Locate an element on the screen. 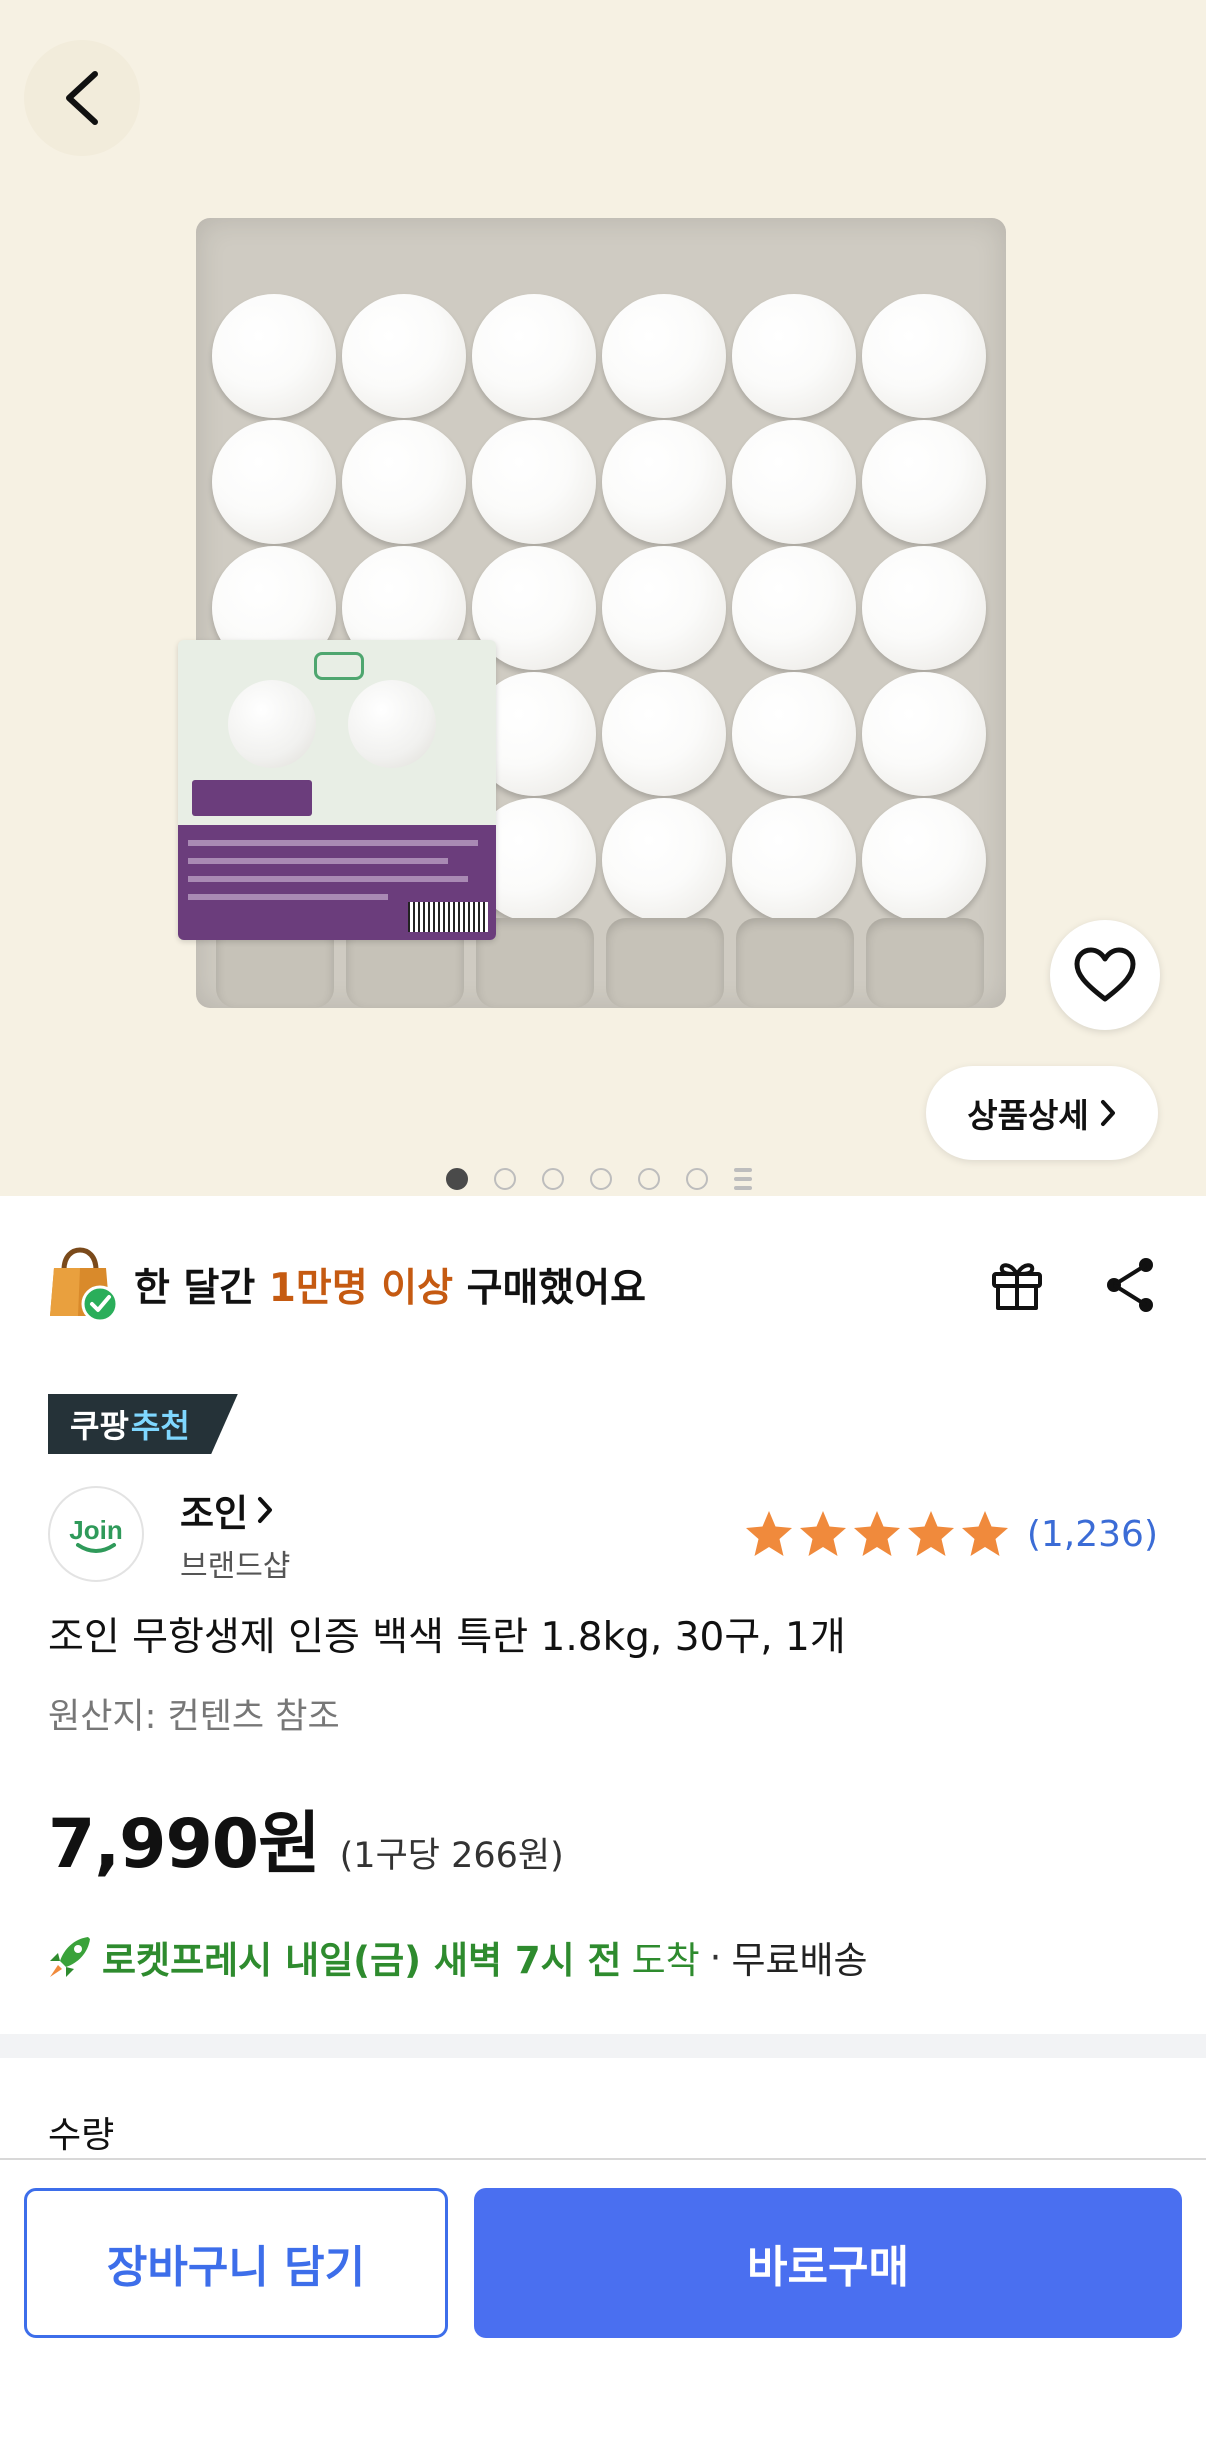 This screenshot has width=1206, height=2462. delivery-main: 로켓프레시 내일(금) 새벽 7시 전 is located at coordinates (362, 1960).